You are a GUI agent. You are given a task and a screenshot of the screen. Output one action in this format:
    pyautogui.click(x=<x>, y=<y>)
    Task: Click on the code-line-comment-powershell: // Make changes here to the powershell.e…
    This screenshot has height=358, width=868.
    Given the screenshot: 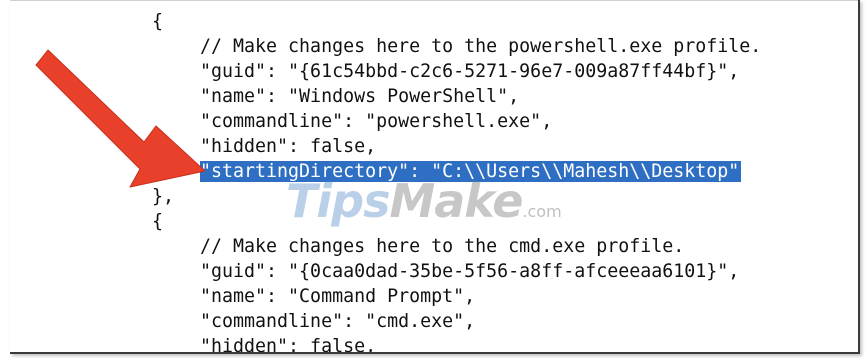 What is the action you would take?
    pyautogui.click(x=480, y=47)
    